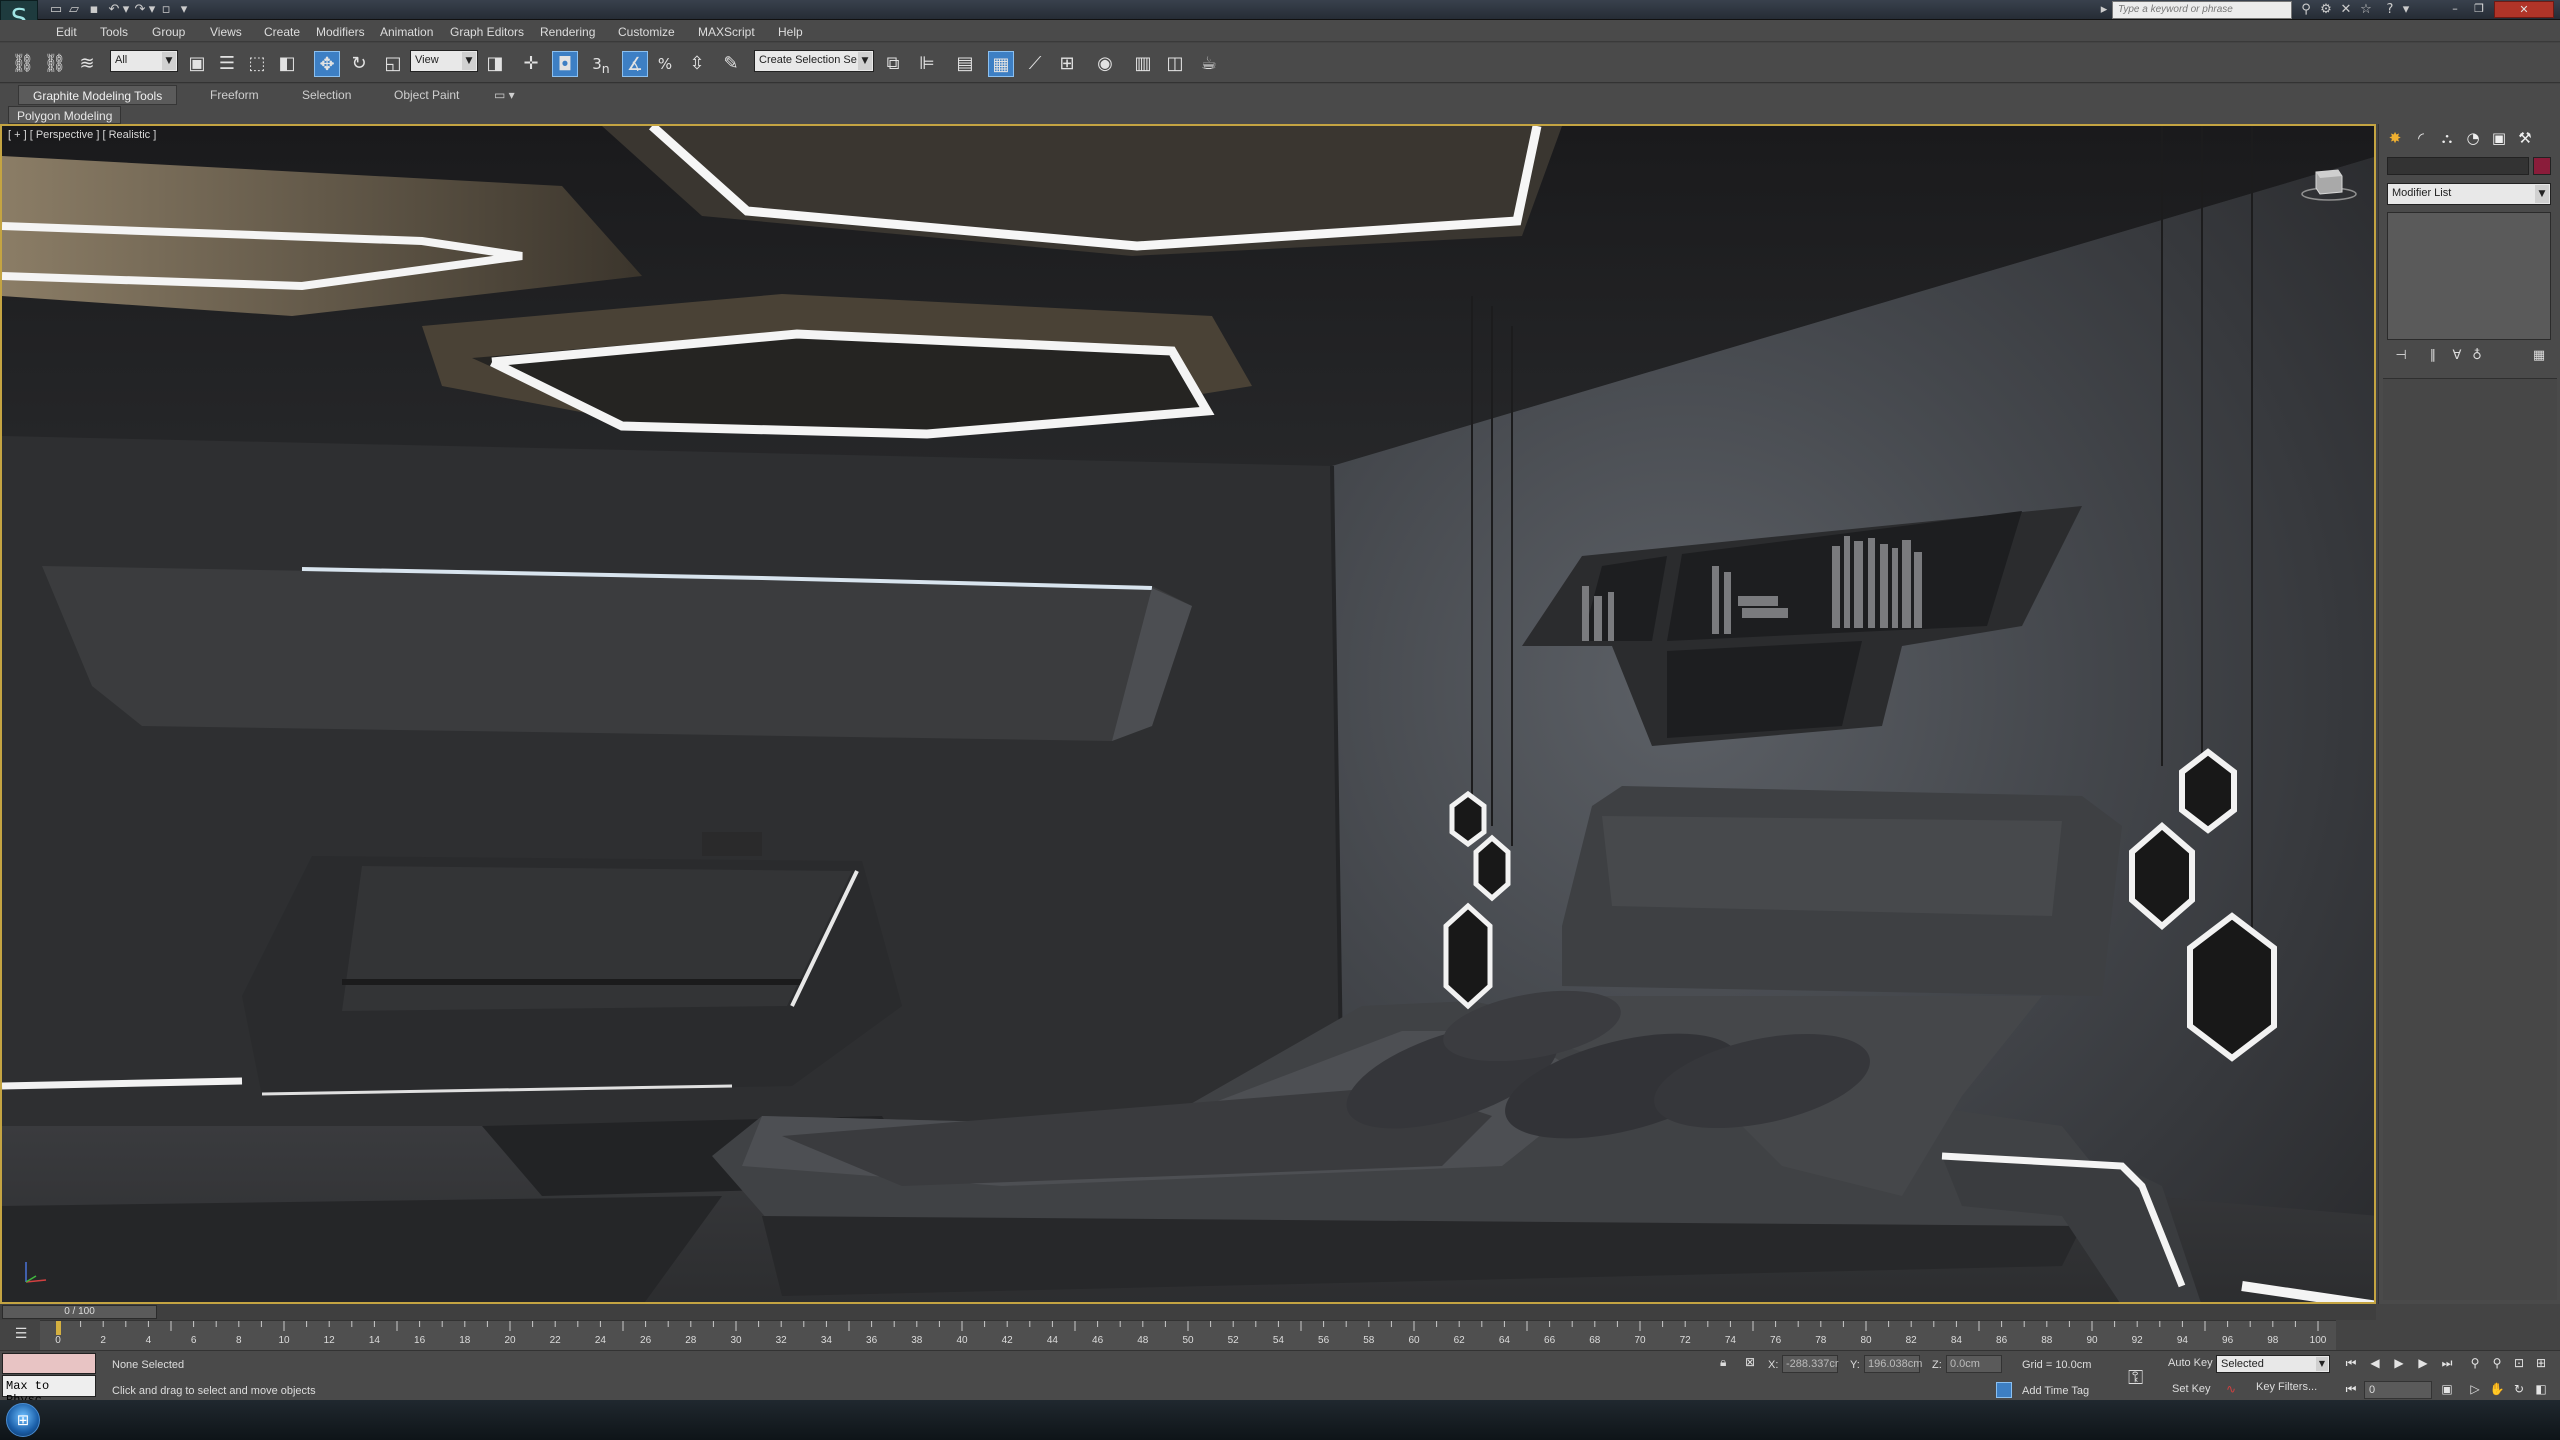  Describe the element at coordinates (2104, 10) in the screenshot. I see `search-expand-icon: ▸` at that location.